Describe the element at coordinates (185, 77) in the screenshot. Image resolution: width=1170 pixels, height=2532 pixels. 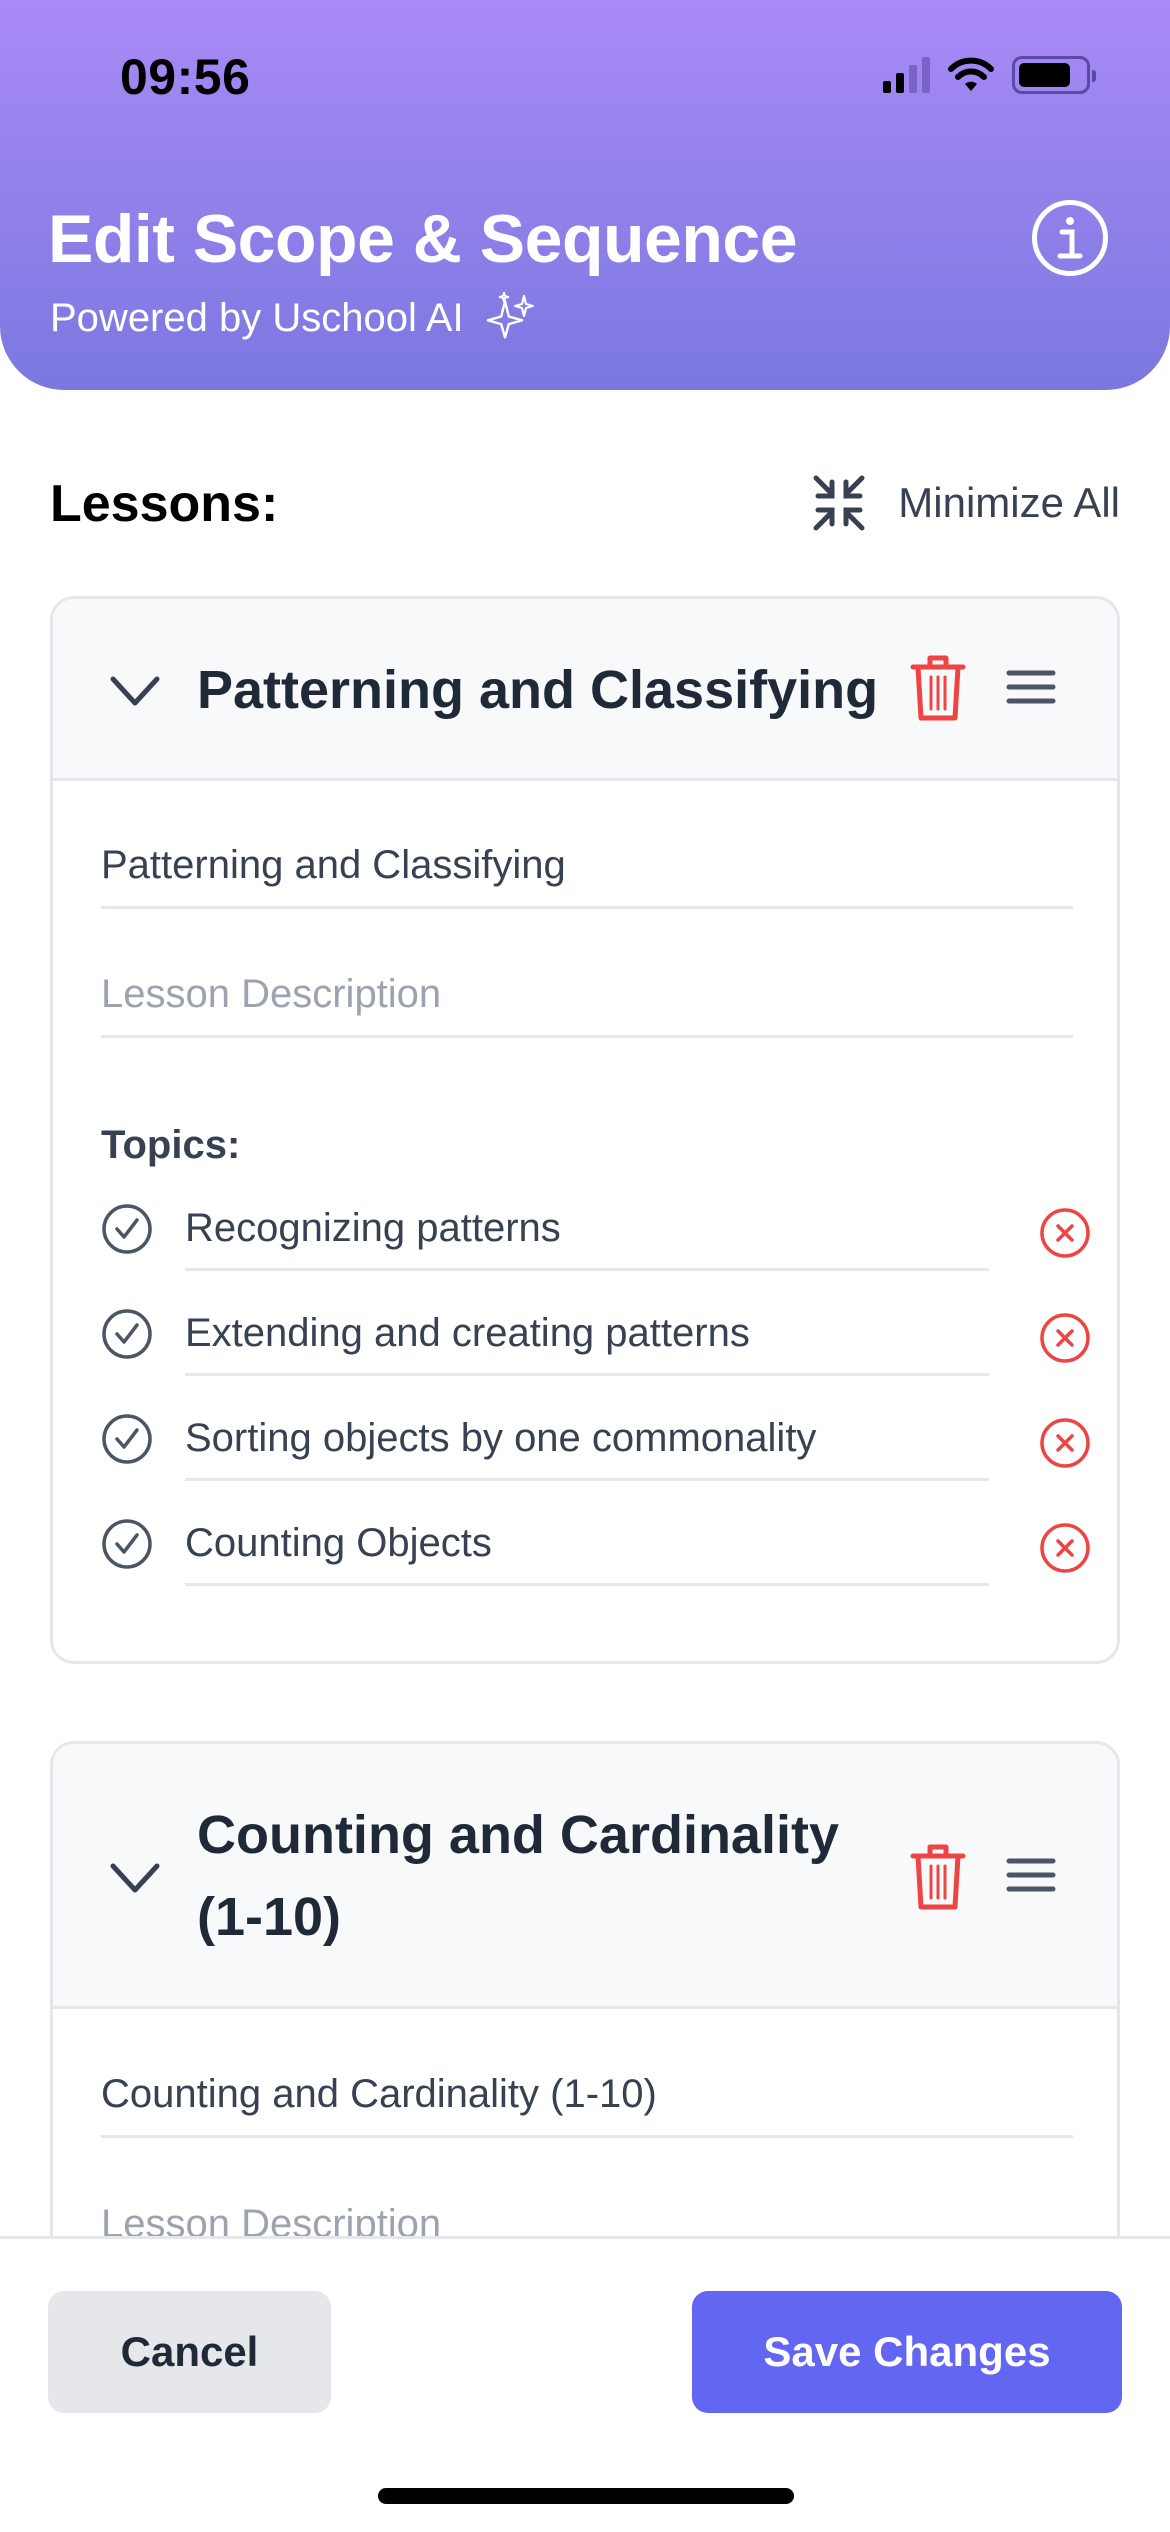
I see `status-time: 09:56` at that location.